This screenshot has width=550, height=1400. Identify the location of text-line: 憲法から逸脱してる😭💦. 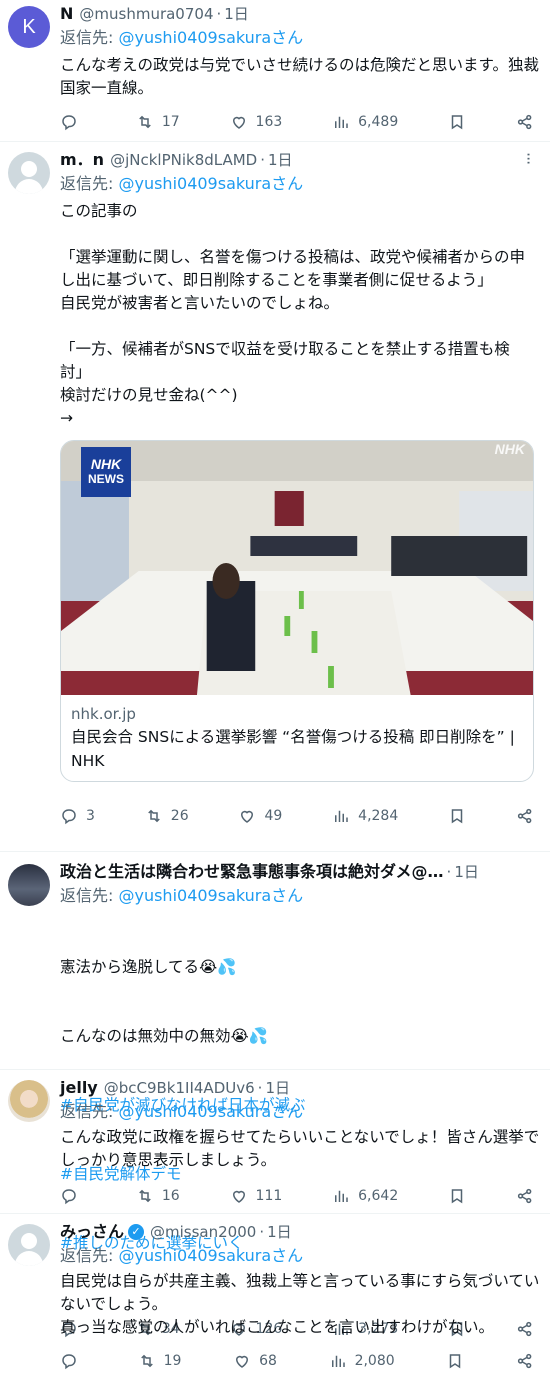
(148, 967).